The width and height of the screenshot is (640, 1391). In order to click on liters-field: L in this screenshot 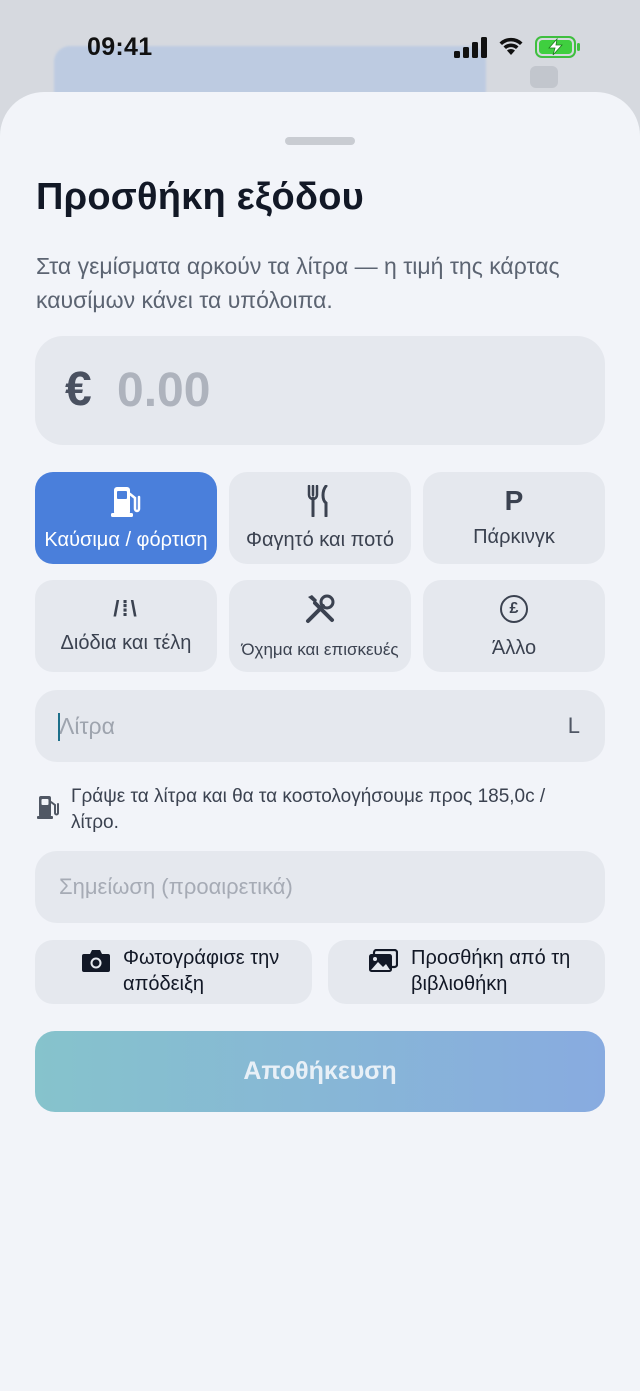, I will do `click(320, 726)`.